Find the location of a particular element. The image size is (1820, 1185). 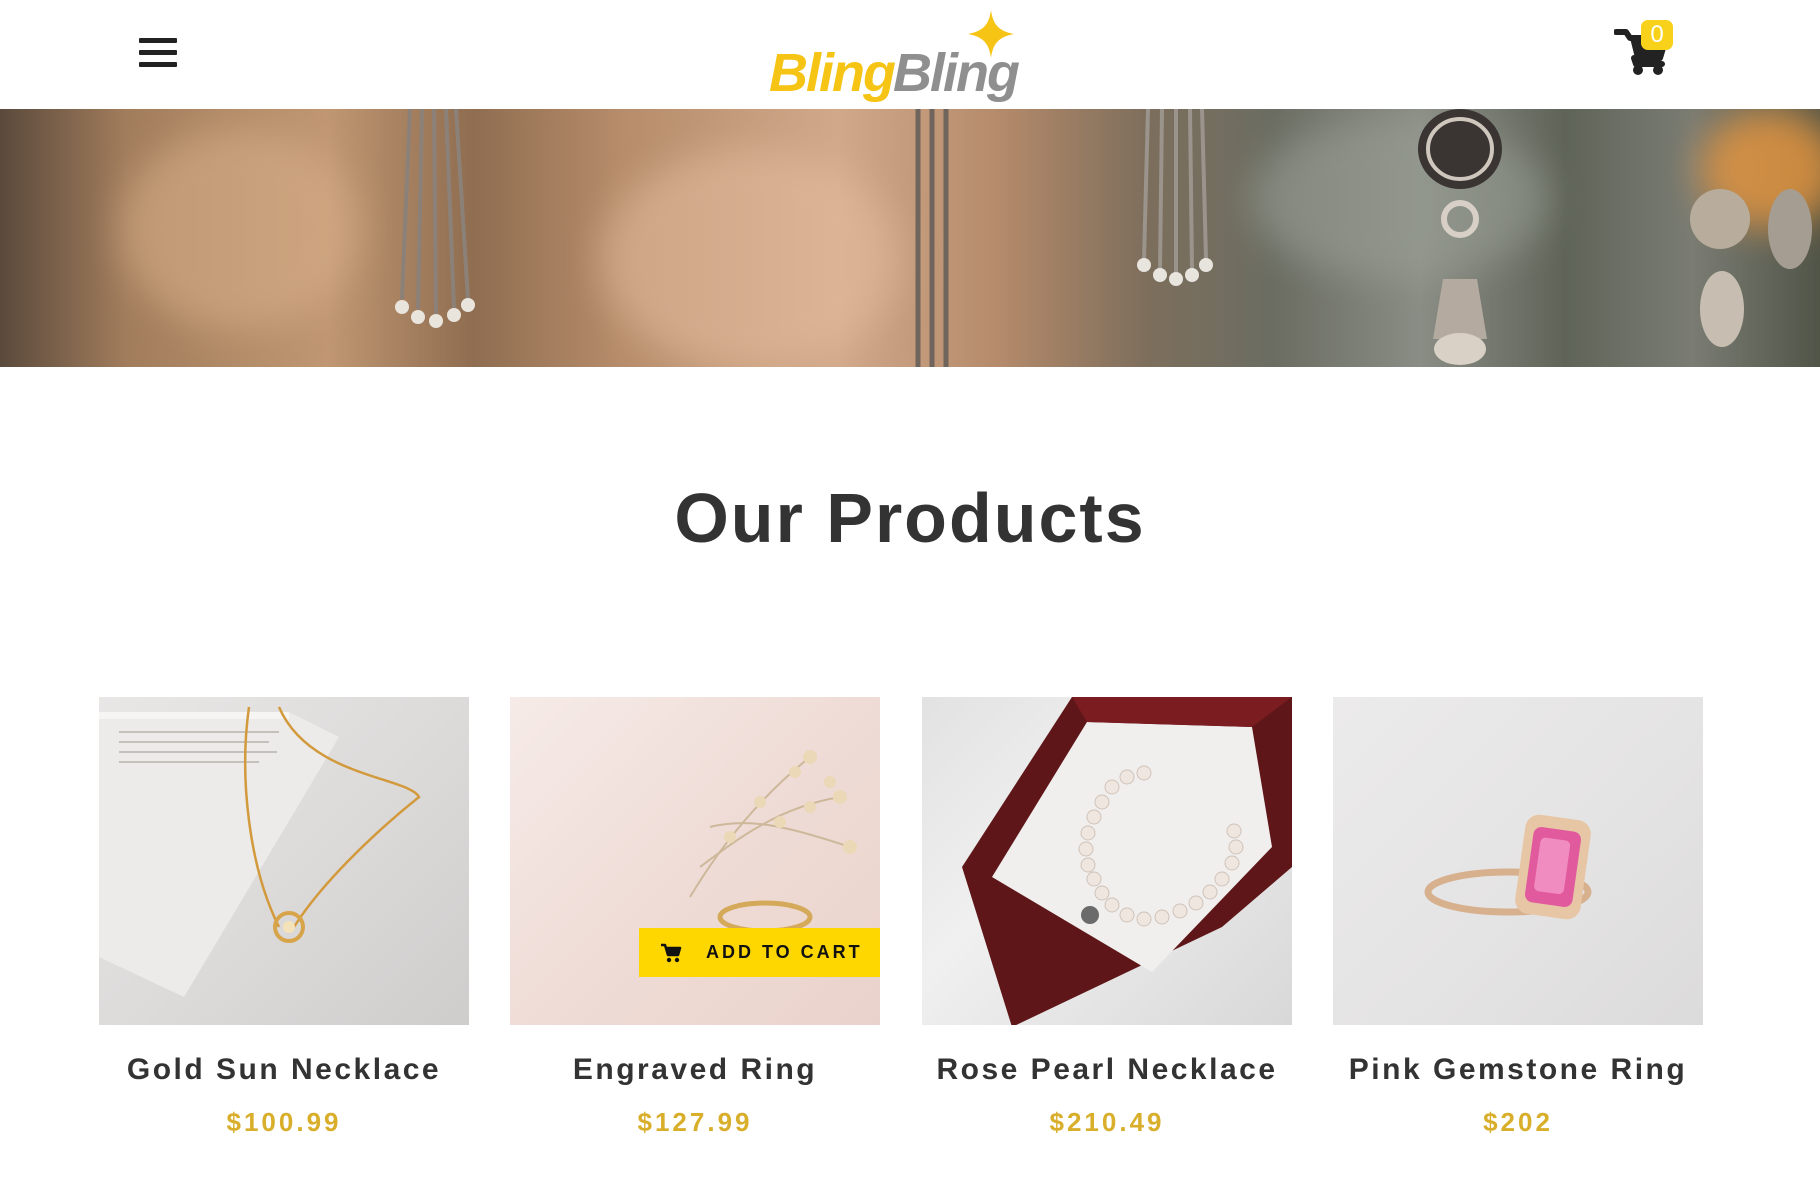

product-card: Pink Gemstone Ring $202 is located at coordinates (1518, 917).